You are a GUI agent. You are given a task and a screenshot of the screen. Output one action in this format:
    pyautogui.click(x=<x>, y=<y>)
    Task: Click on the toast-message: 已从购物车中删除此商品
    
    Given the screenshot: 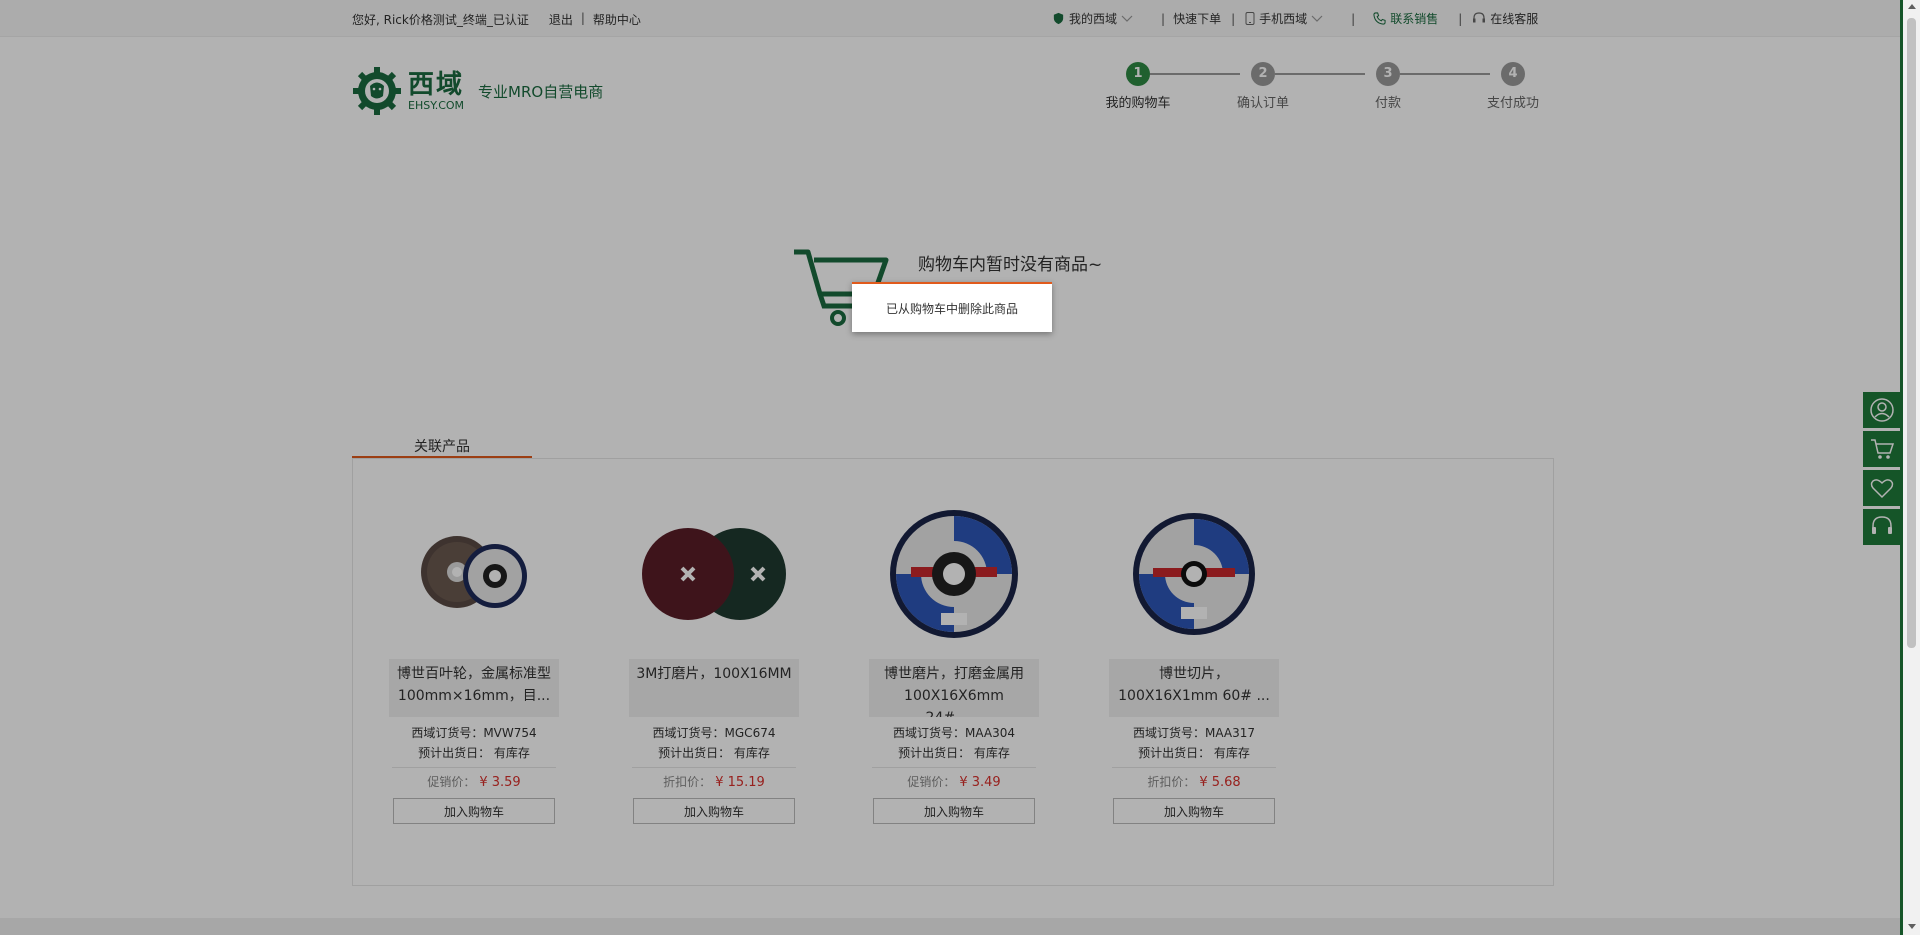 What is the action you would take?
    pyautogui.click(x=952, y=307)
    